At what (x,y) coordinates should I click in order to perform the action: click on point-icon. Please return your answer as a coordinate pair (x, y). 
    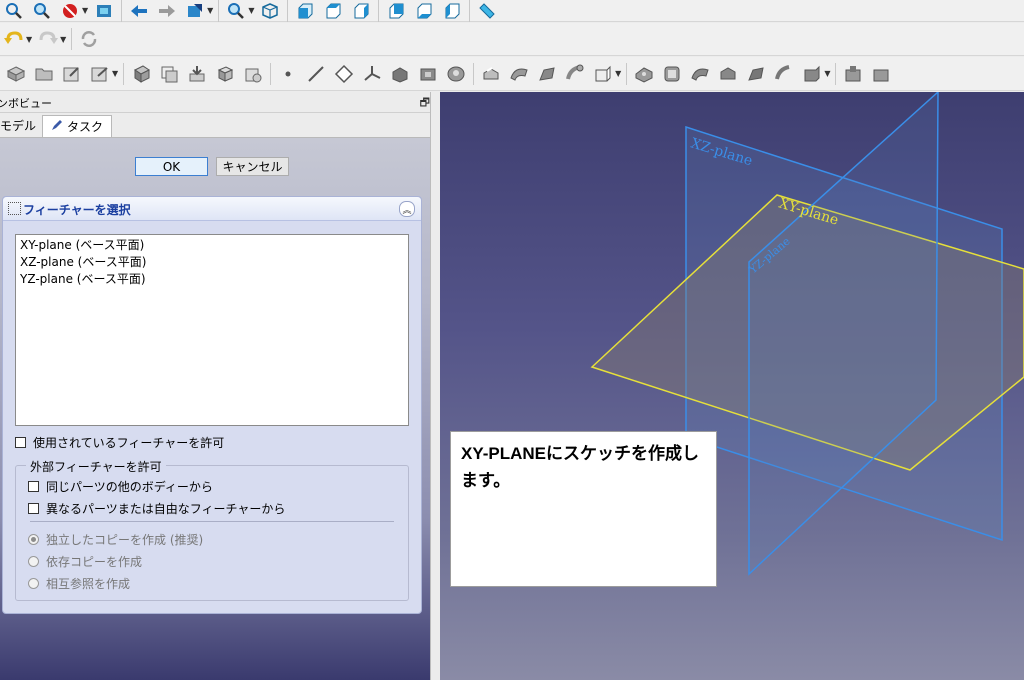
    Looking at the image, I should click on (288, 74).